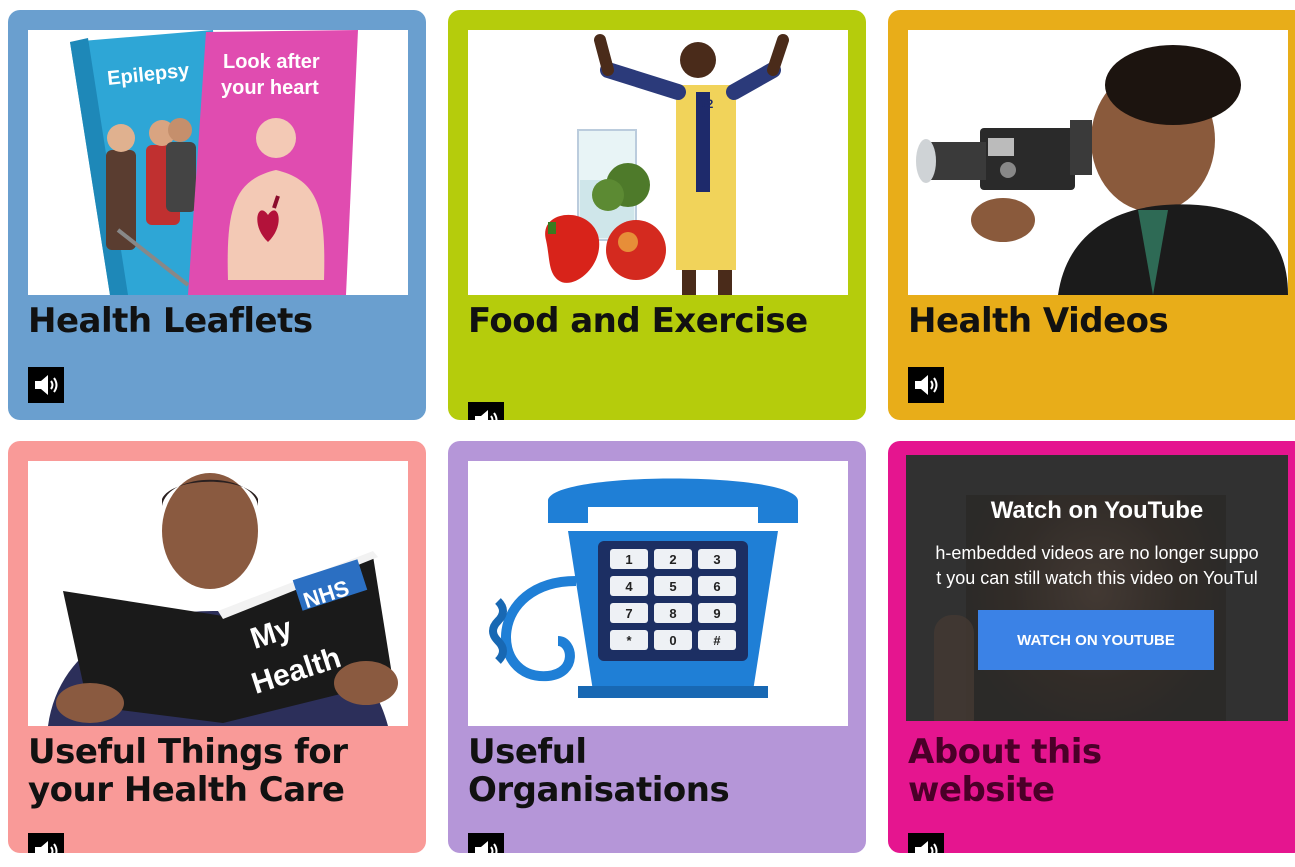 This screenshot has width=1295, height=867. Describe the element at coordinates (218, 593) in the screenshot. I see `my-nhs-health-book-image: NHS My Health` at that location.